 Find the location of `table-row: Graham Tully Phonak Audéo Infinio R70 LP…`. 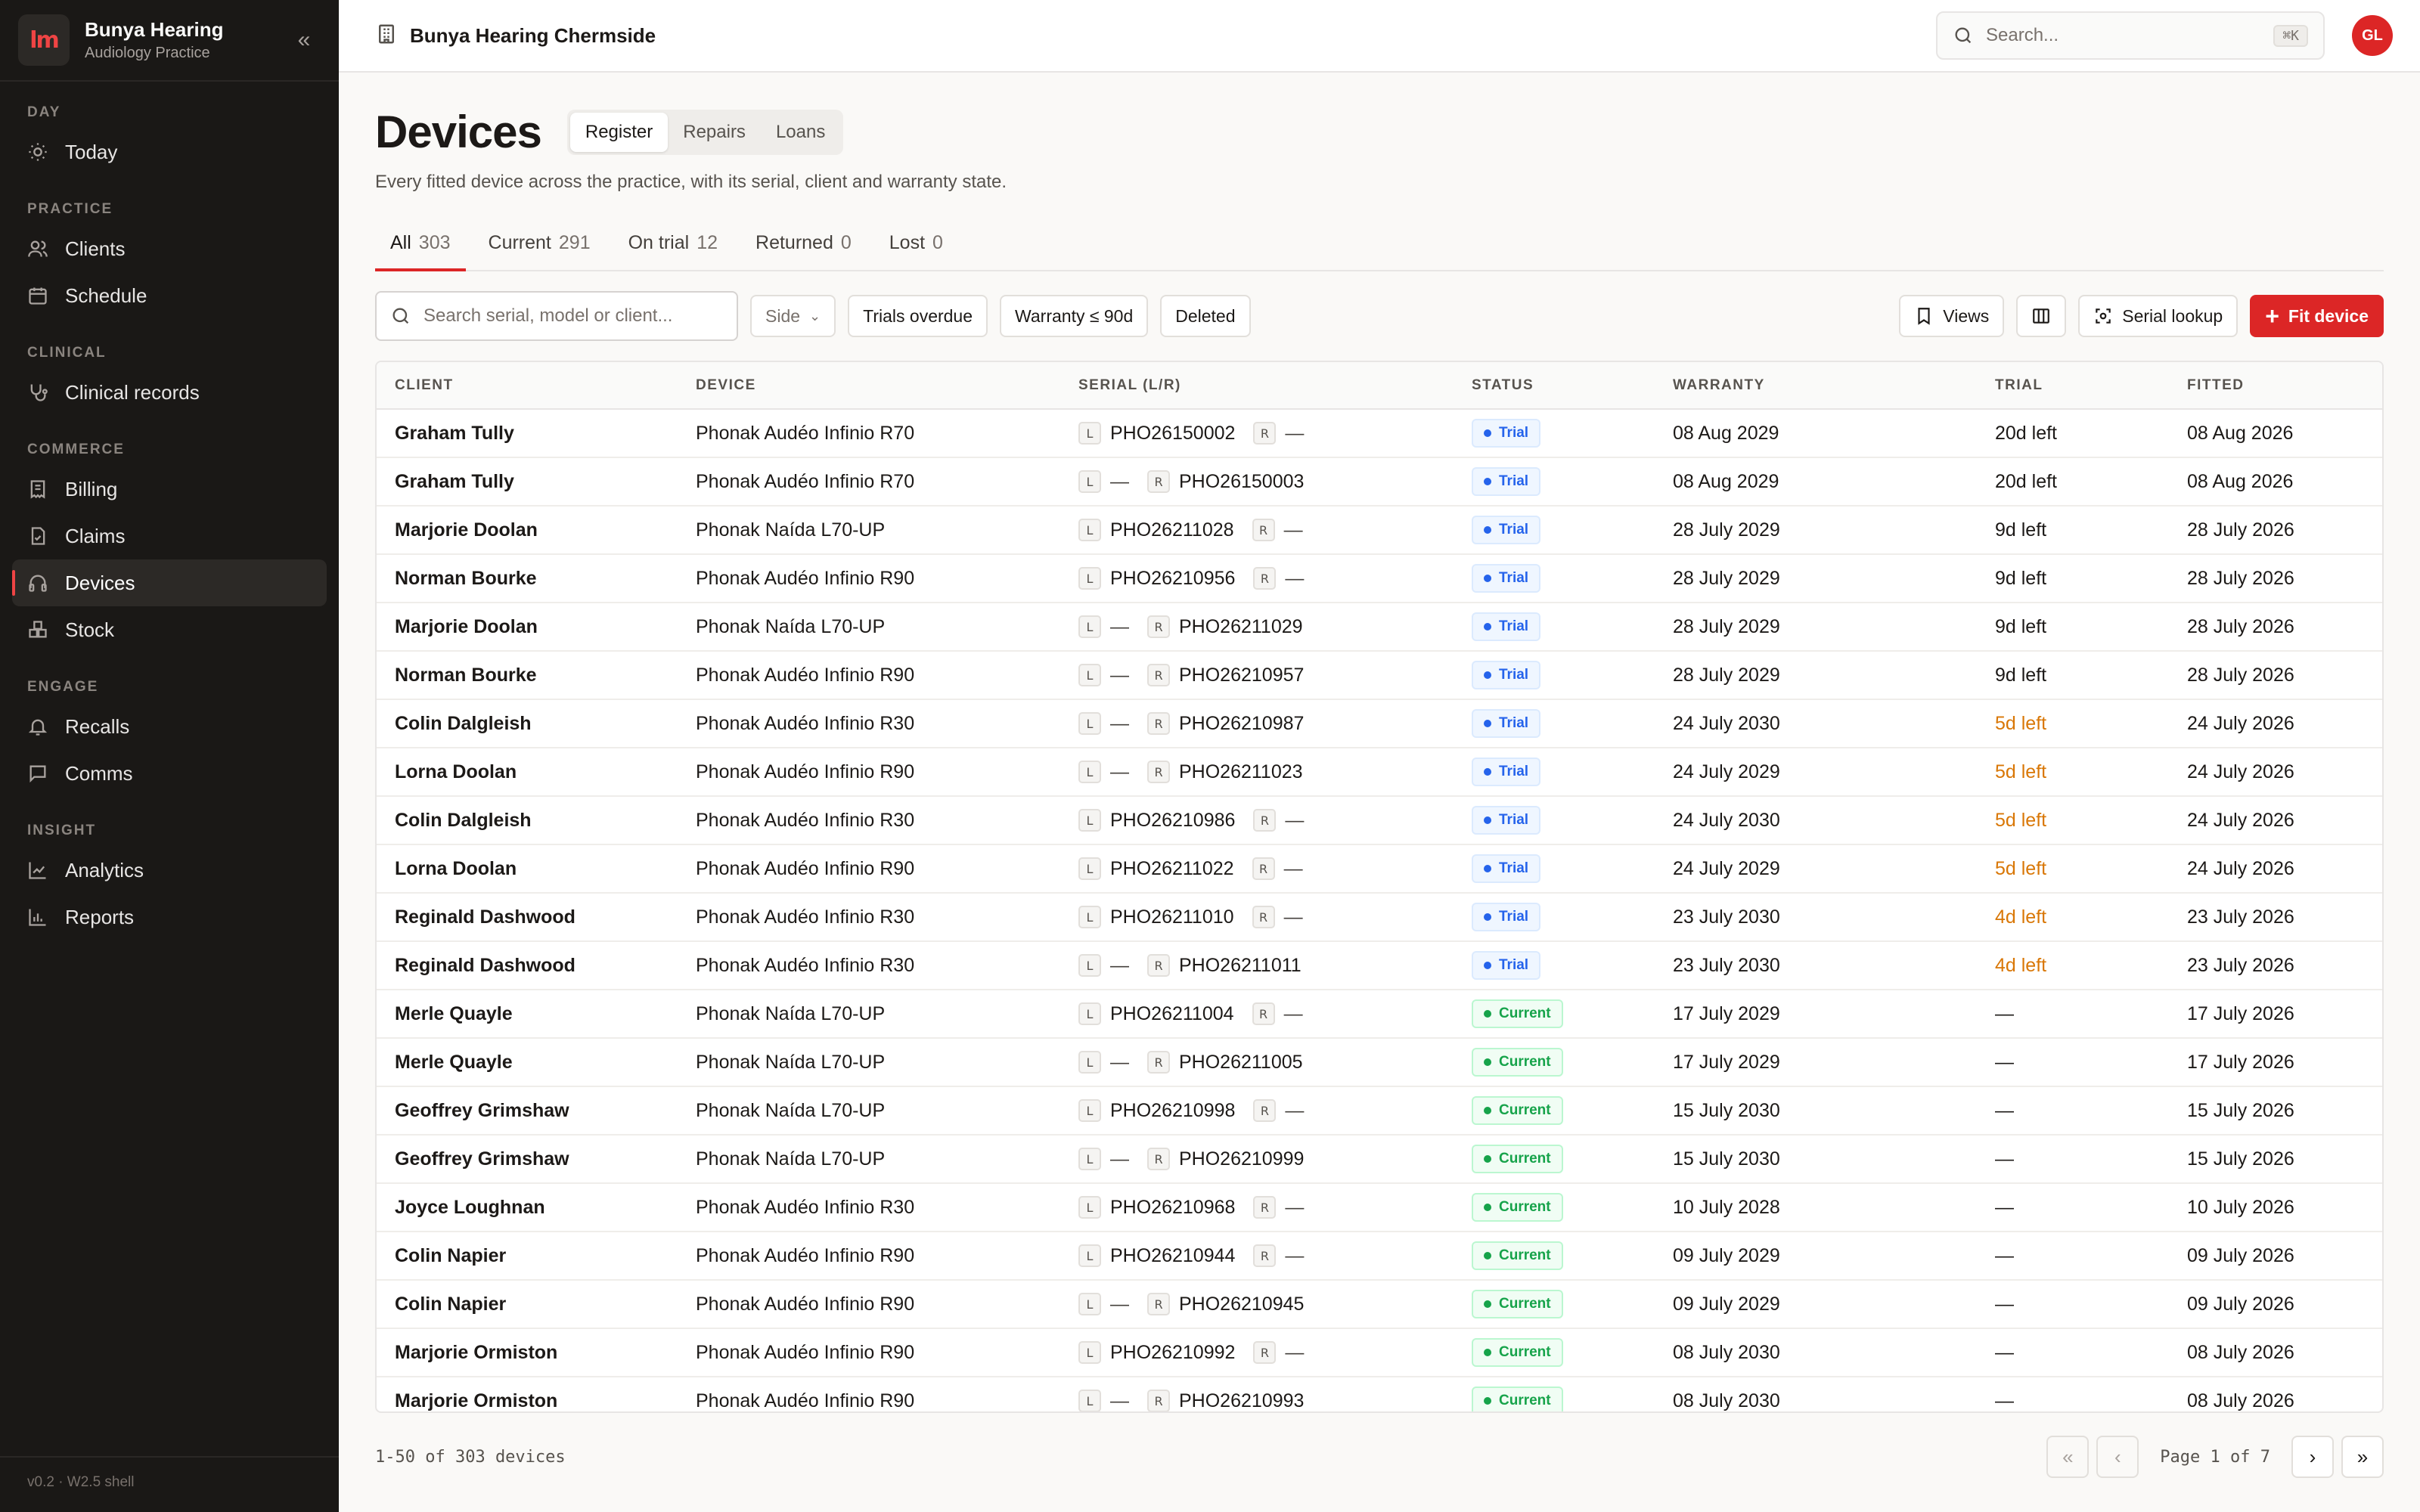

table-row: Graham Tully Phonak Audéo Infinio R70 LP… is located at coordinates (1379, 433).